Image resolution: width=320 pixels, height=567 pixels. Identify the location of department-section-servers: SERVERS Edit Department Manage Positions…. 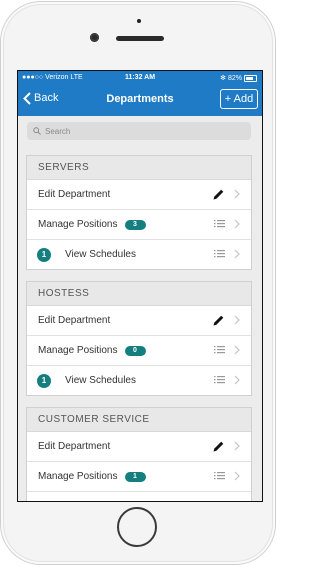
(139, 212).